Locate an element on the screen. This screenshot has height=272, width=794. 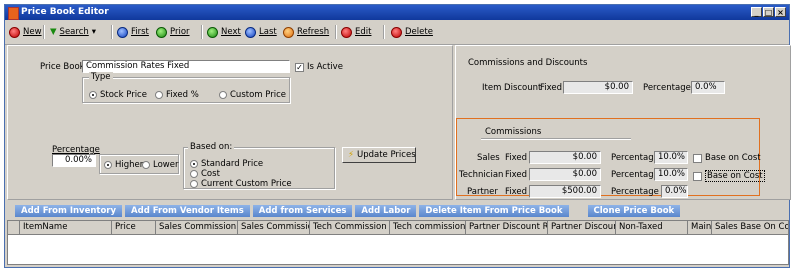
first-button: First is located at coordinates (133, 32).